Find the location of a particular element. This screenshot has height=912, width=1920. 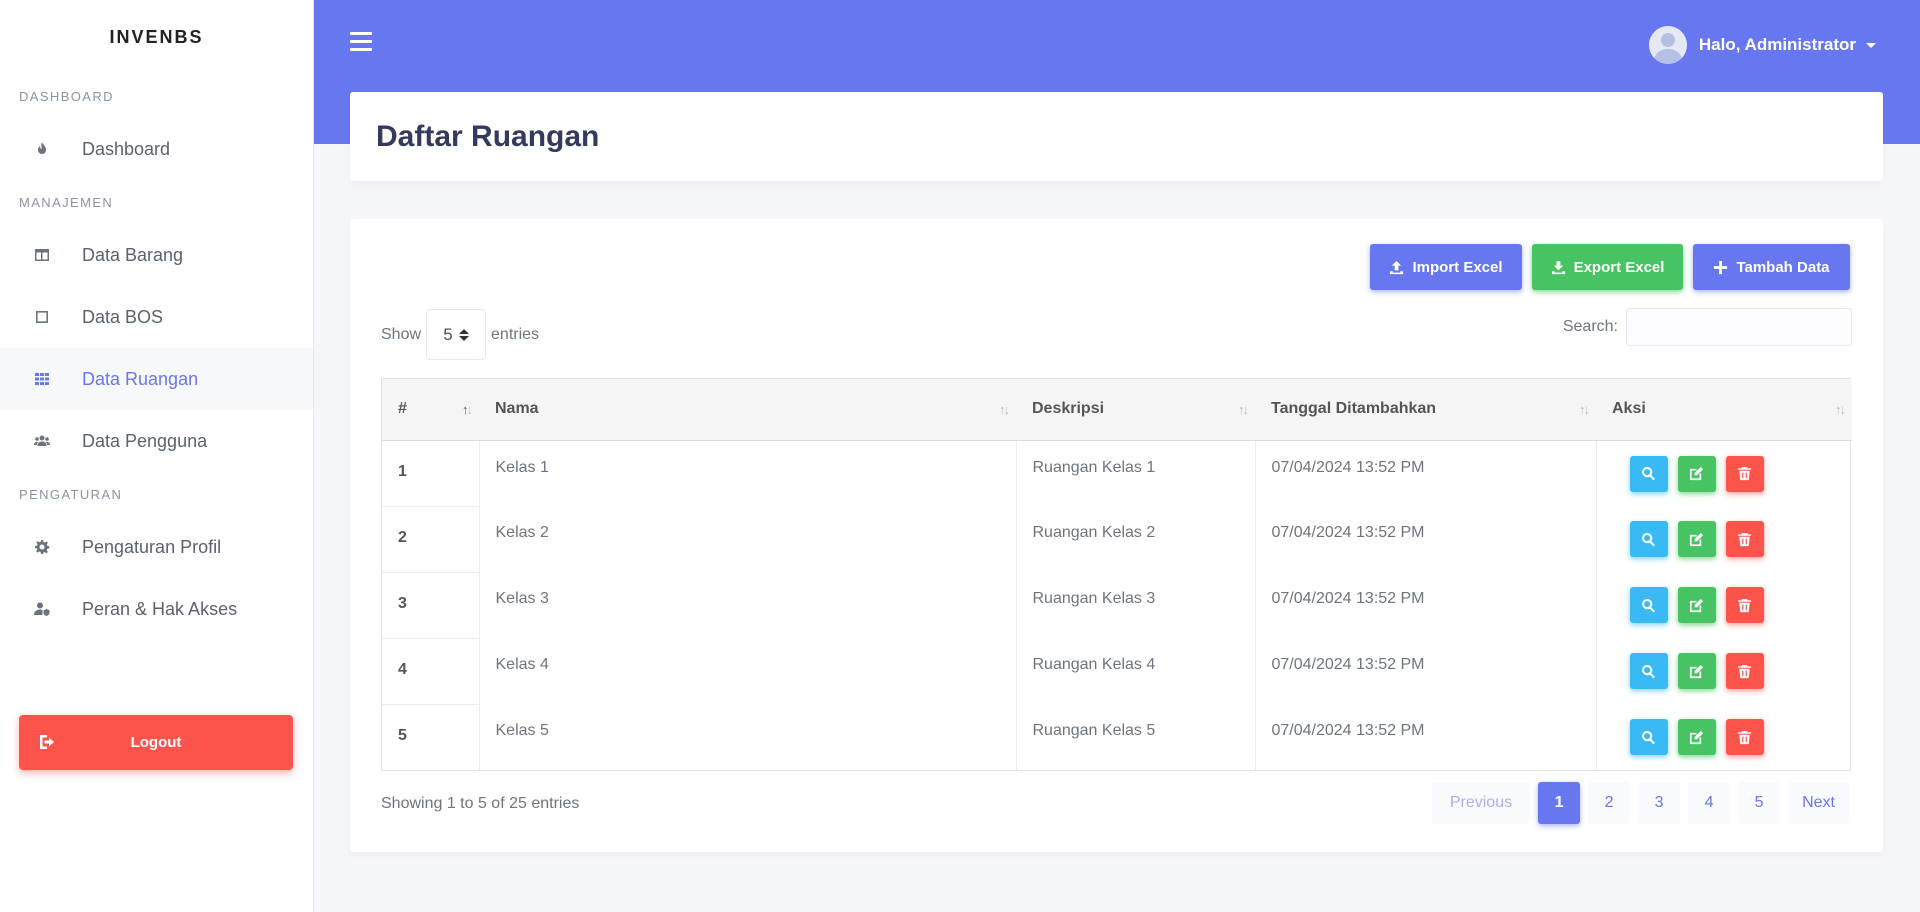

pagination-next: Next is located at coordinates (1818, 803).